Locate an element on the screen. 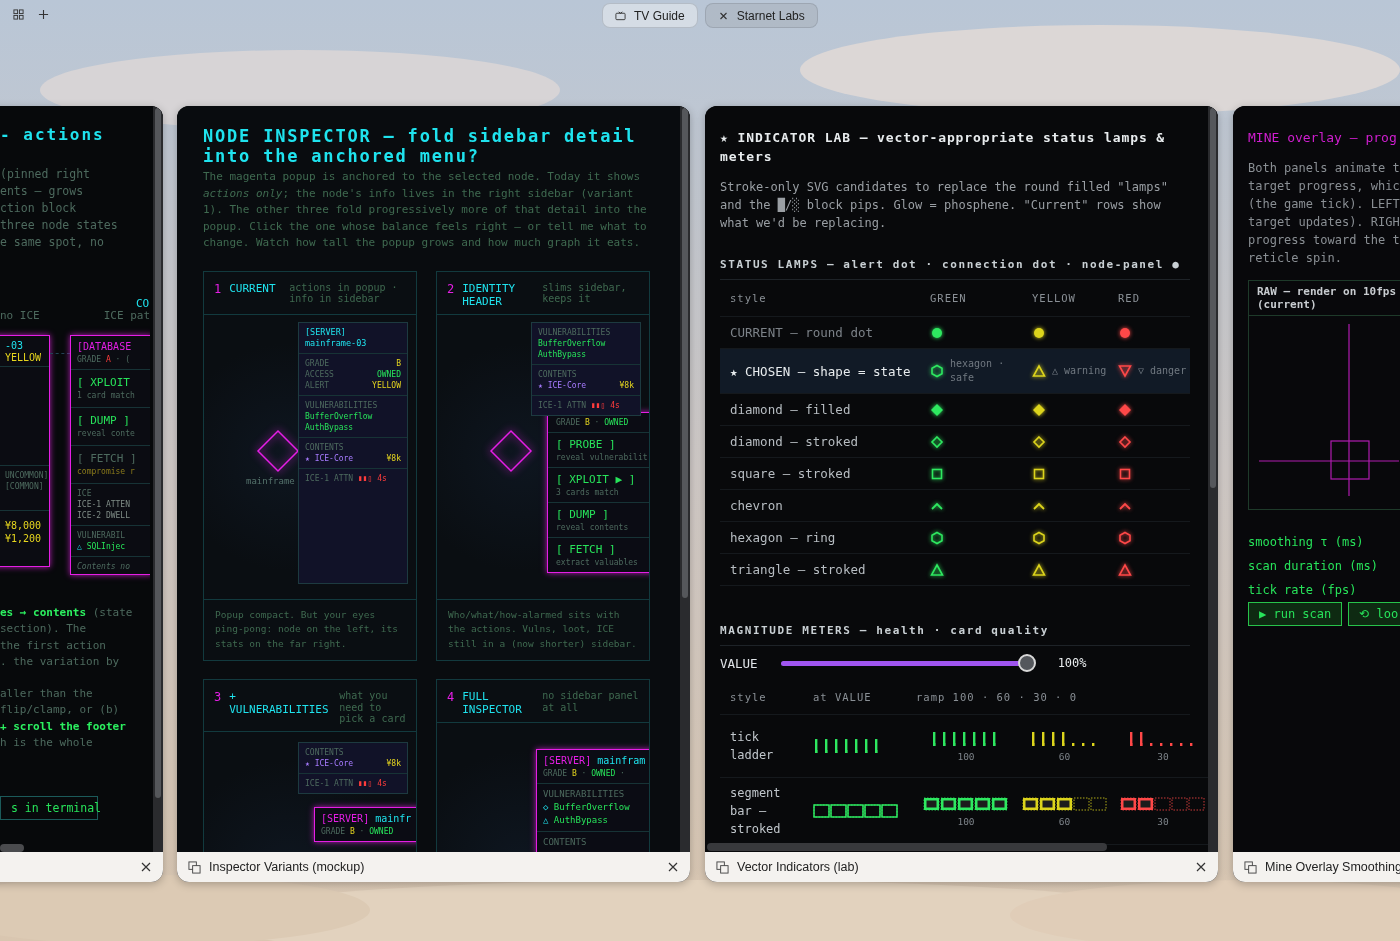  intro-text: target updates). RIGH is located at coordinates (1324, 222).